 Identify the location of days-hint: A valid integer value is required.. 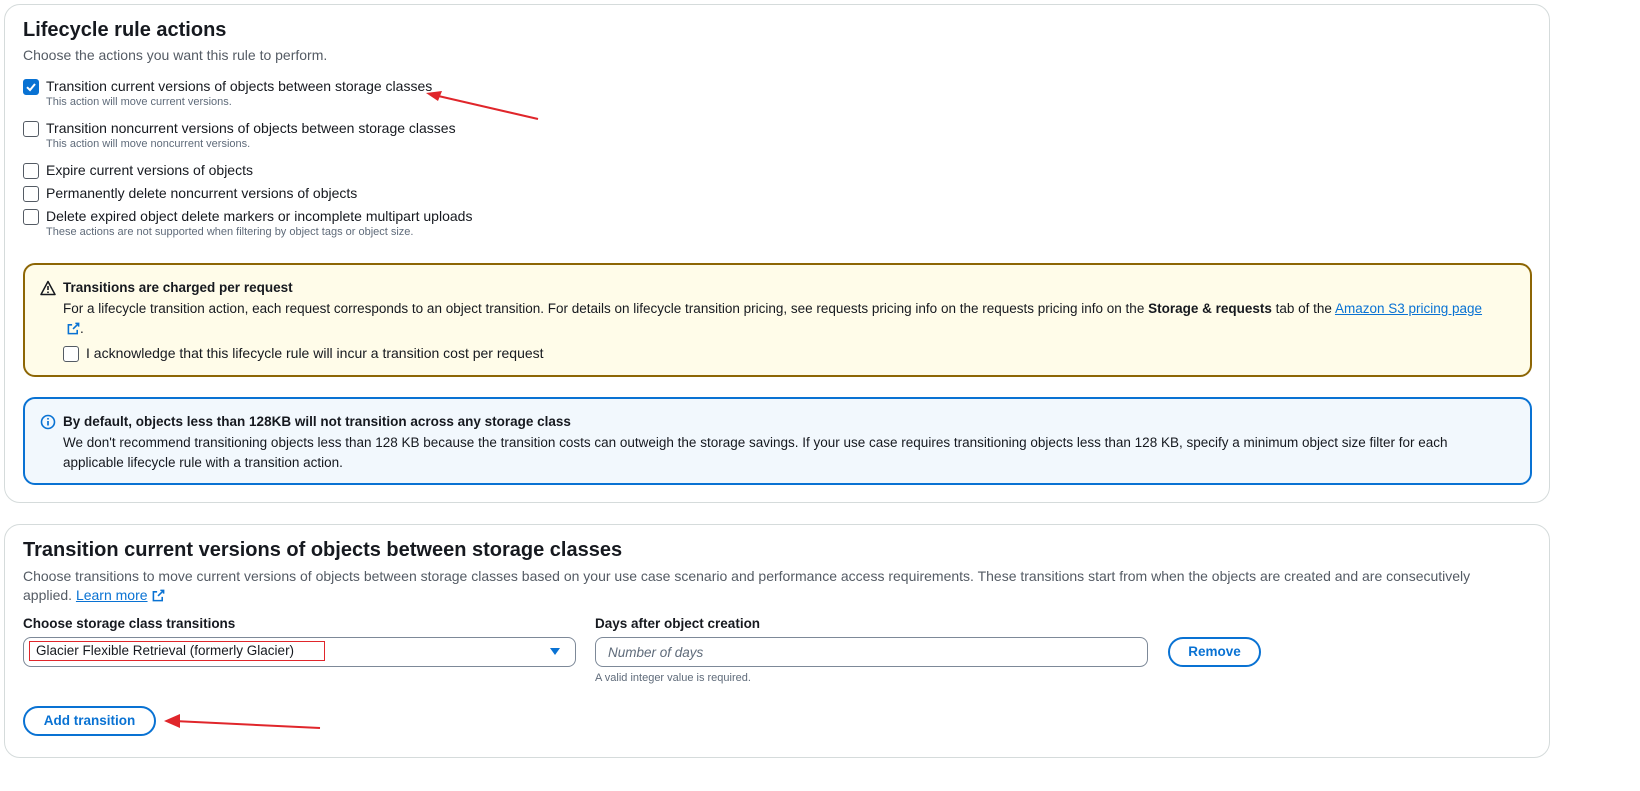
(673, 678).